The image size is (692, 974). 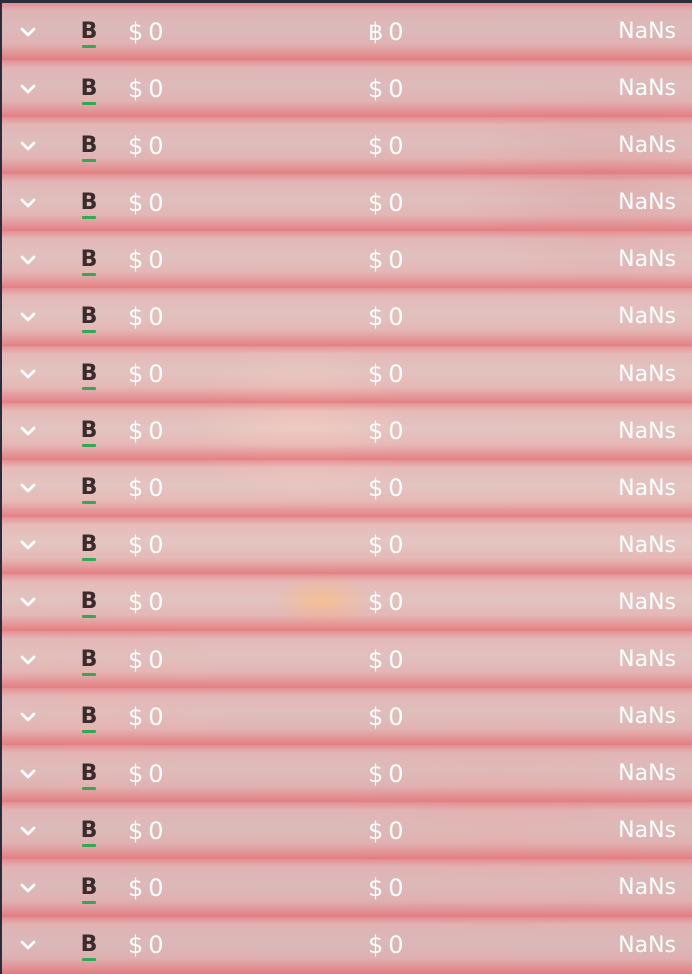 I want to click on crypto-currency-symbol: ฿, so click(x=376, y=31).